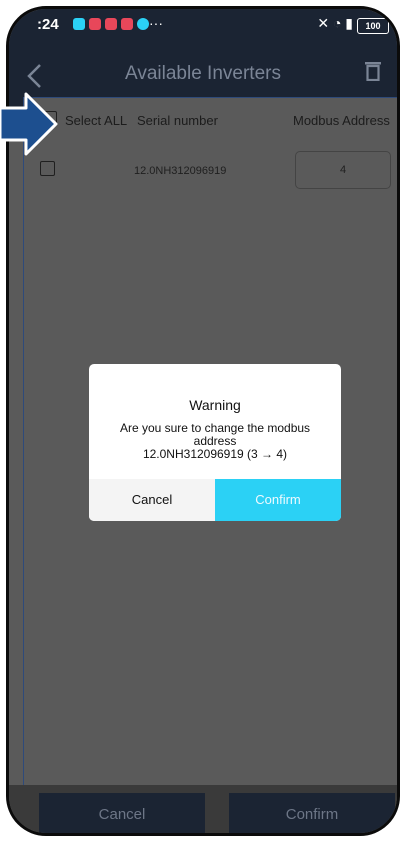 This screenshot has height=842, width=406. I want to click on pointer-arrow-icon, so click(29, 124).